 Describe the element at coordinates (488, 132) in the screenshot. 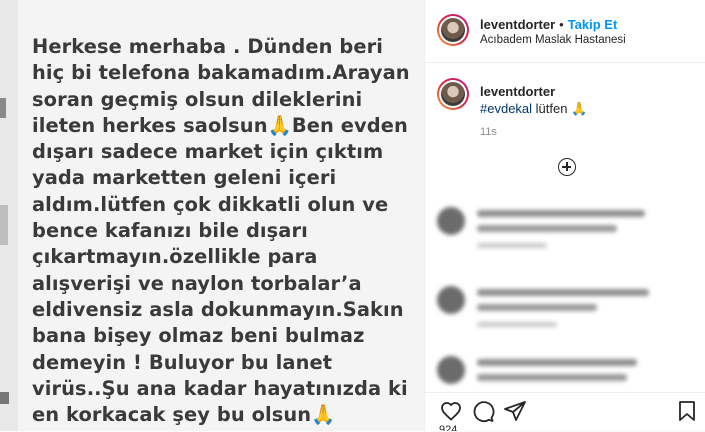

I see `caption-time: 11s` at that location.